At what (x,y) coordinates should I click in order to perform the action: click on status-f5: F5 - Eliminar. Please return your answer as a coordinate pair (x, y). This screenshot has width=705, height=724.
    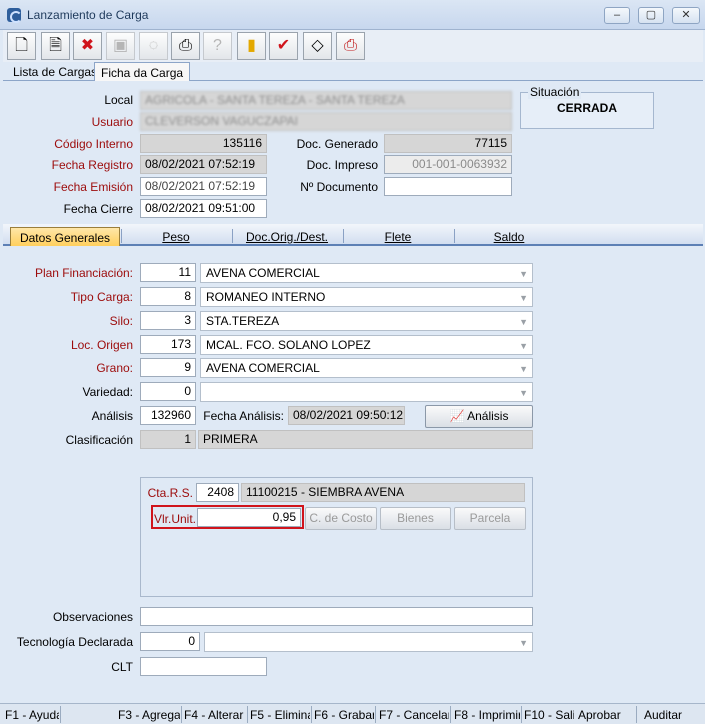
    Looking at the image, I should click on (280, 715).